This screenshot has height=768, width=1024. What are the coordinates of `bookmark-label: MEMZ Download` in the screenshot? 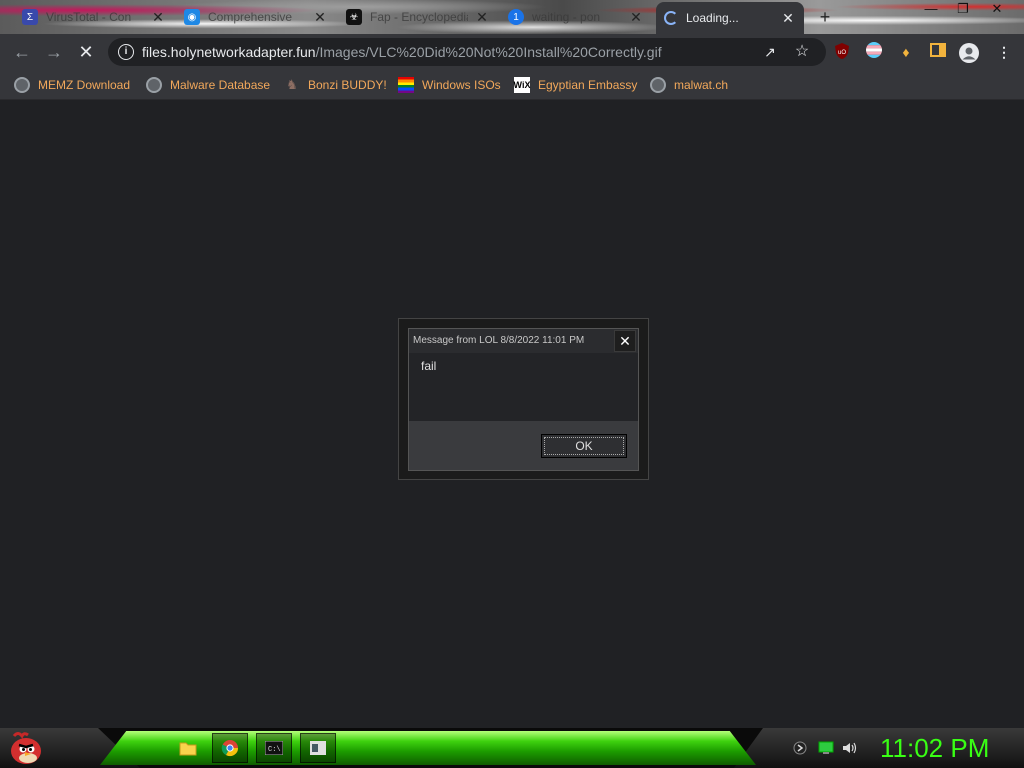 It's located at (84, 85).